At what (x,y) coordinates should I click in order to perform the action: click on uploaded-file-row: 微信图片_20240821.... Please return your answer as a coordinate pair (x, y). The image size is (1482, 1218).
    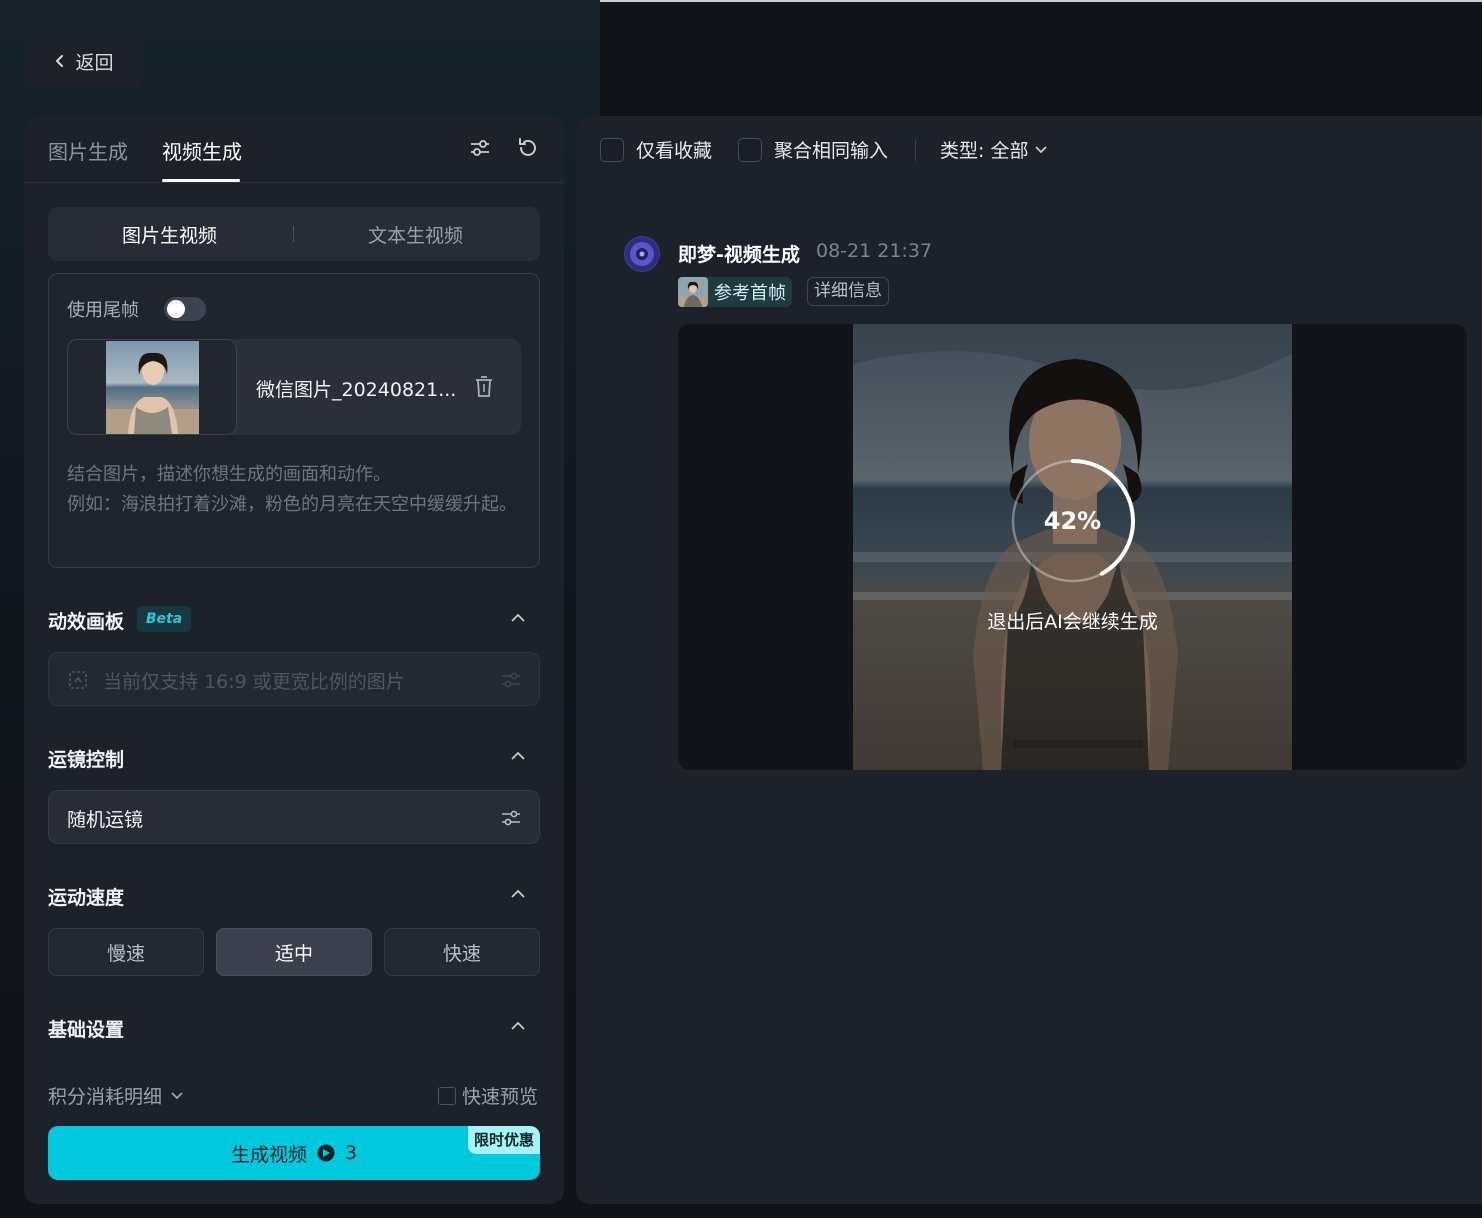
    Looking at the image, I should click on (294, 387).